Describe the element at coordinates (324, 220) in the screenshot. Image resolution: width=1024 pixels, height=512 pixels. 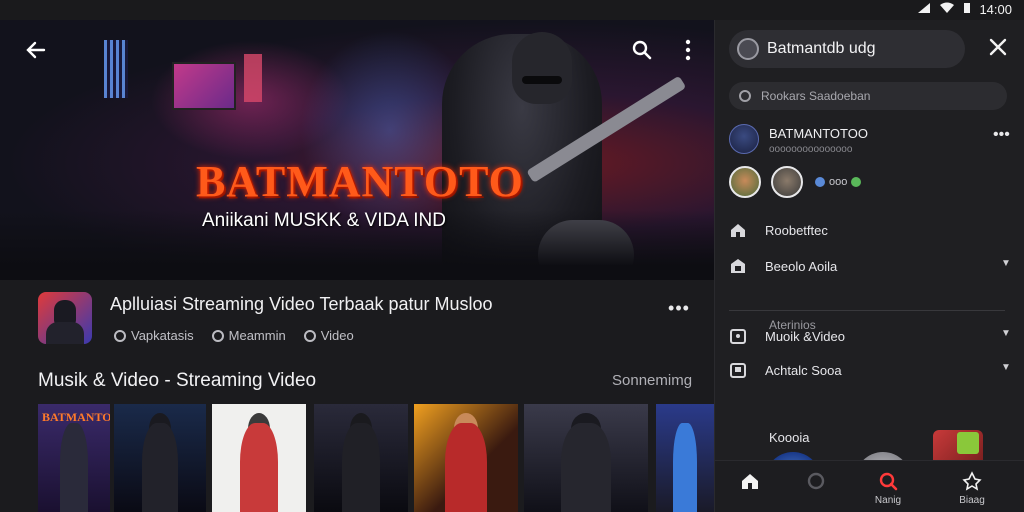
I see `hero-subtitle: Aniikani MUSKK & VIDA IND` at that location.